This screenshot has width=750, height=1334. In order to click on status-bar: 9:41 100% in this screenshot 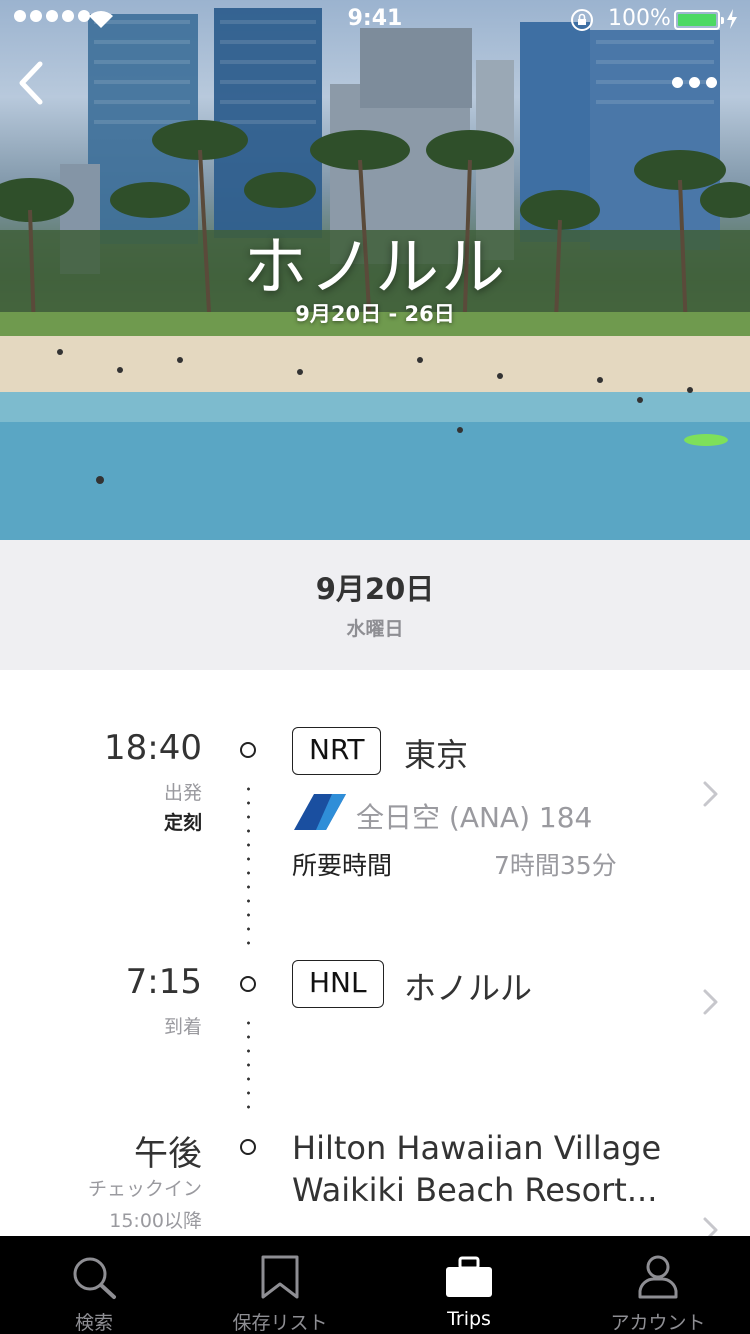, I will do `click(375, 20)`.